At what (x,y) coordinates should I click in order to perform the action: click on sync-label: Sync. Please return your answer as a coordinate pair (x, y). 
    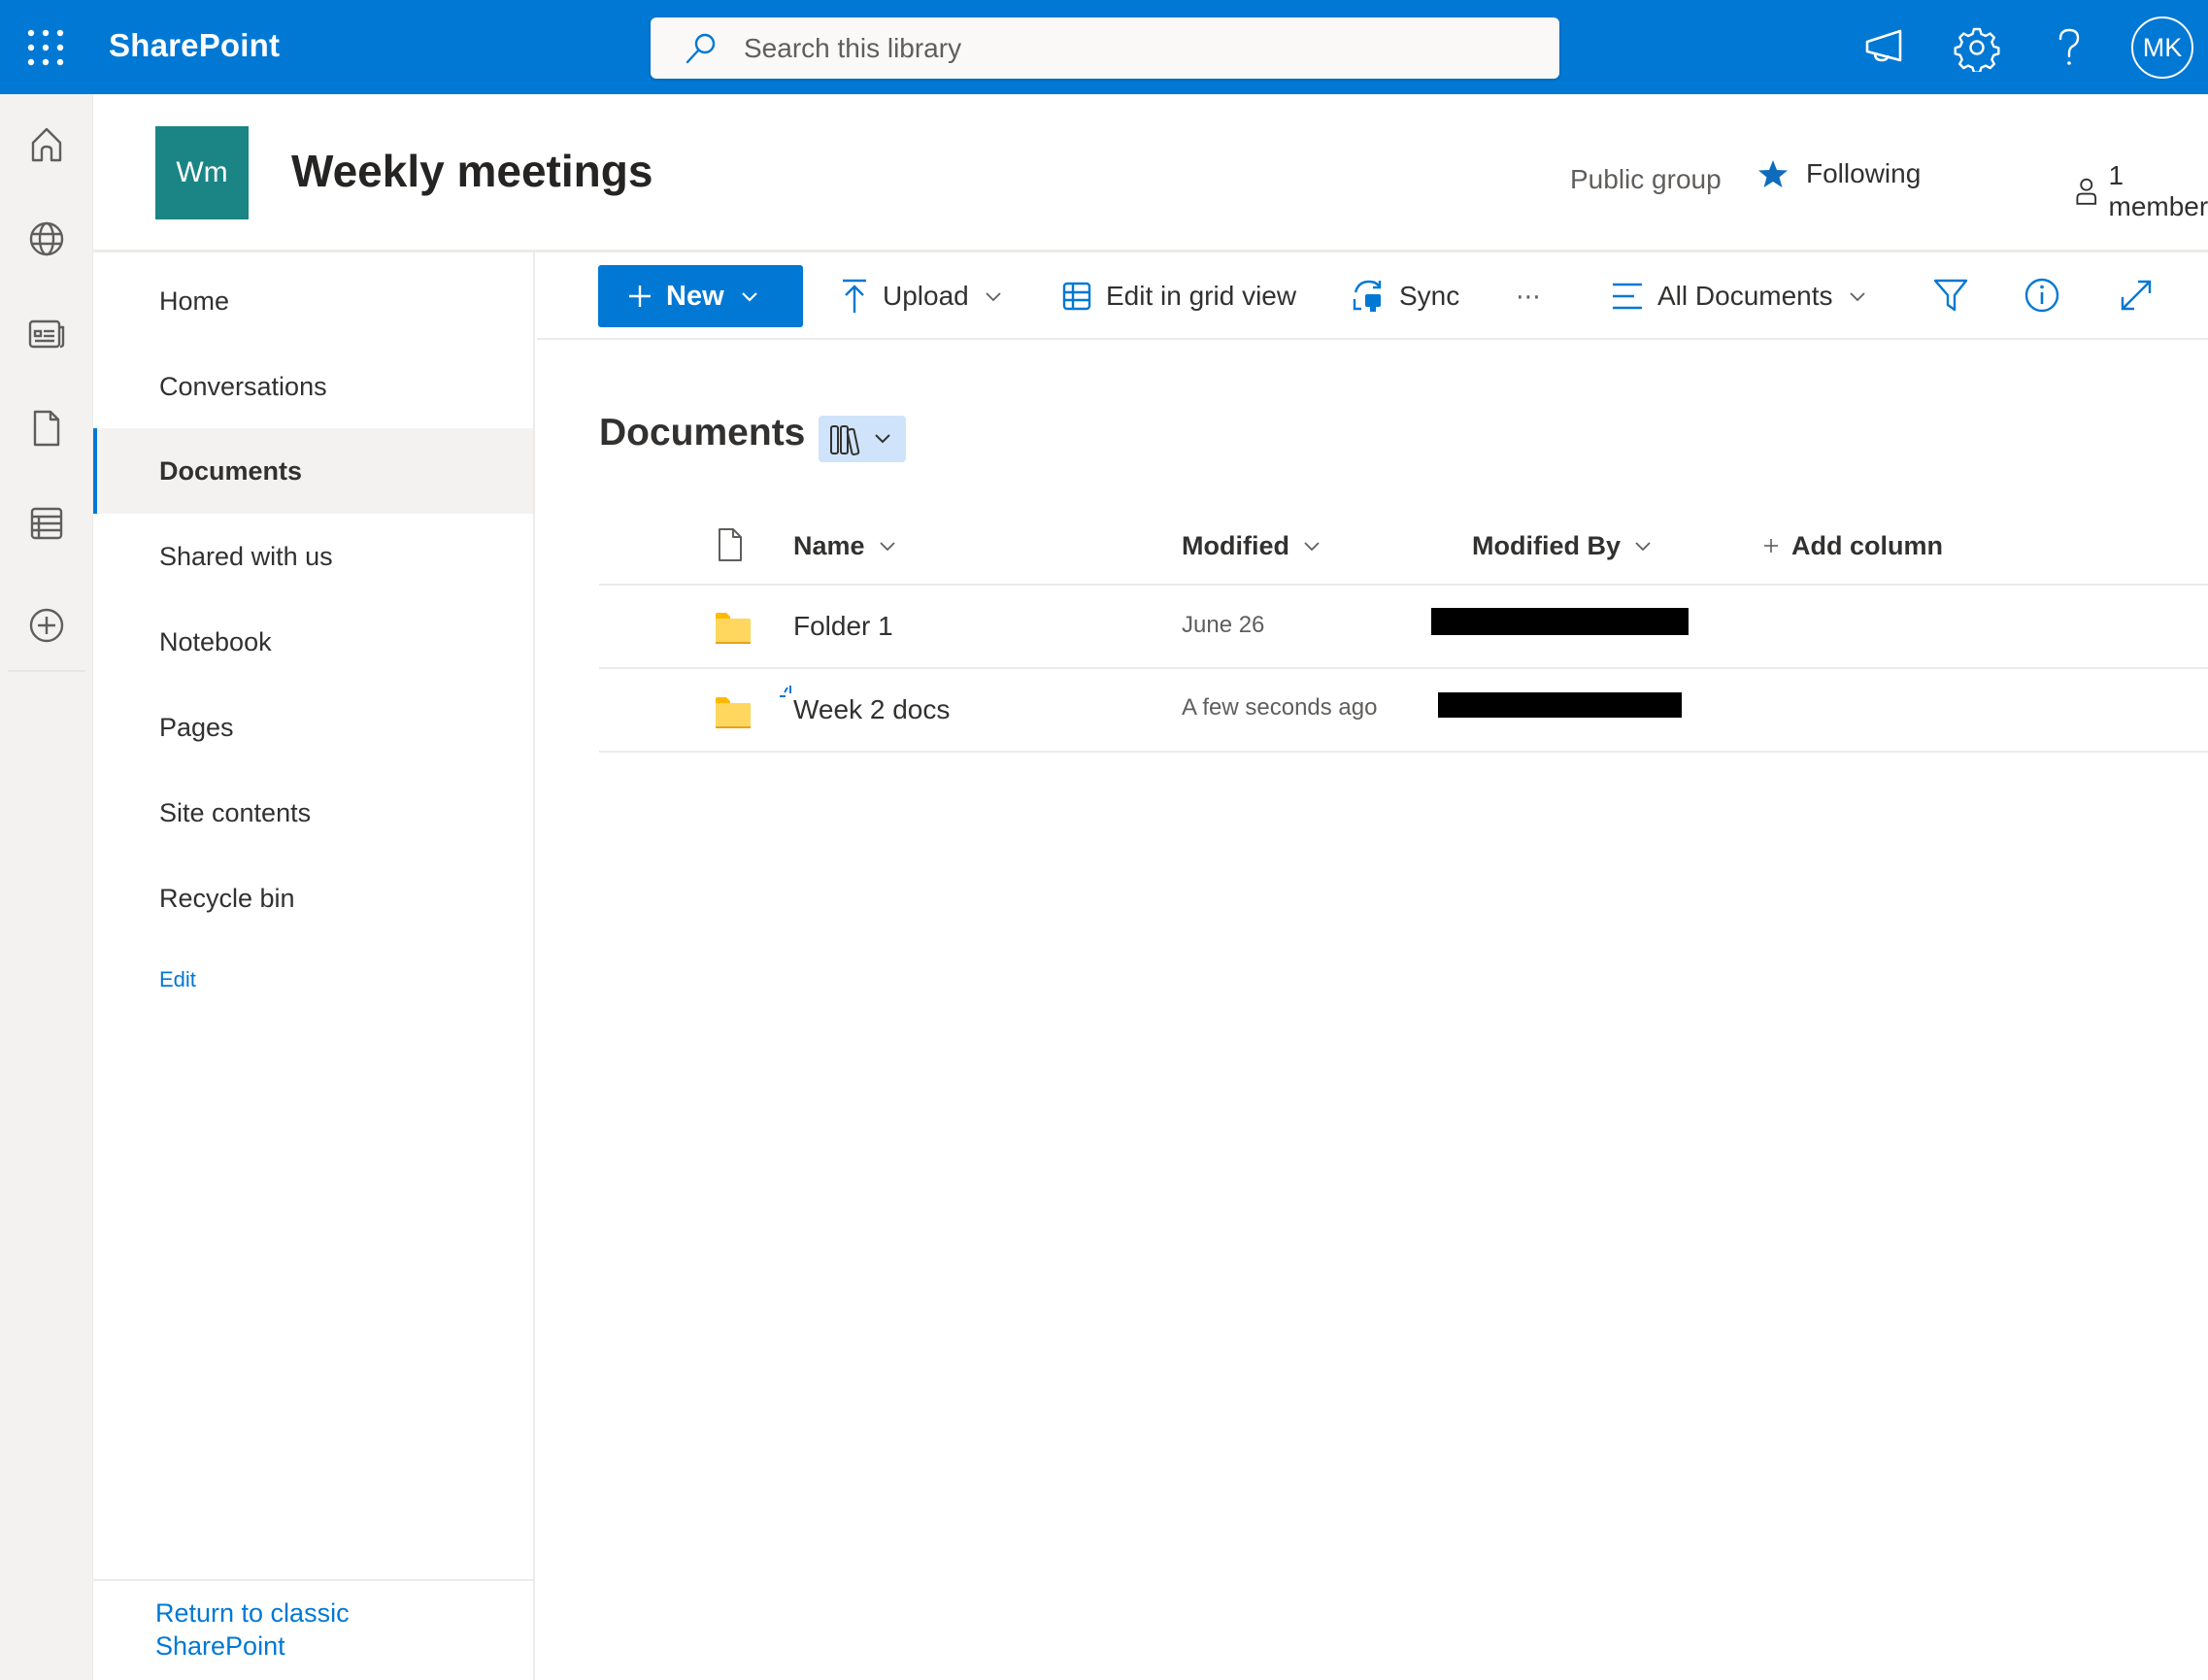
    Looking at the image, I should click on (1430, 296).